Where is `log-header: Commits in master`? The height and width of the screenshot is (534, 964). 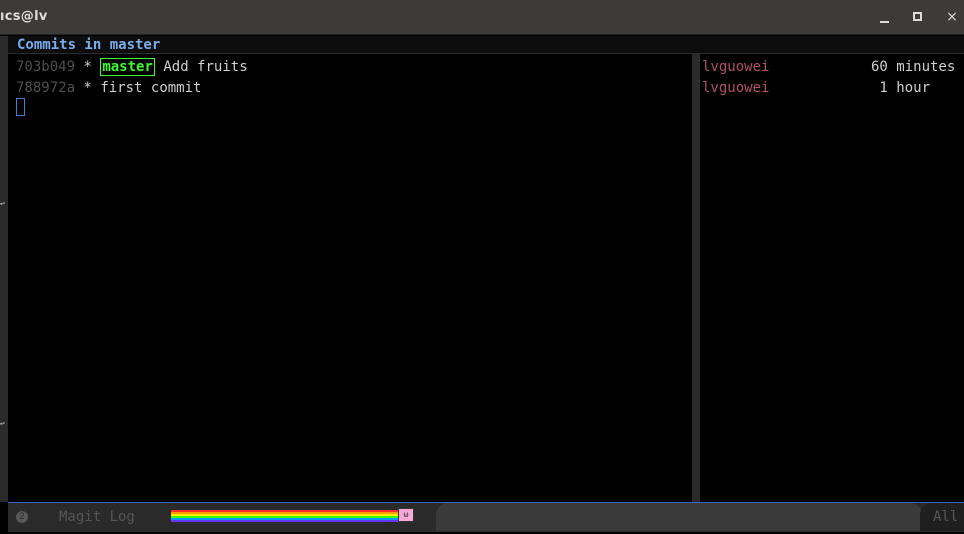 log-header: Commits in master is located at coordinates (89, 45).